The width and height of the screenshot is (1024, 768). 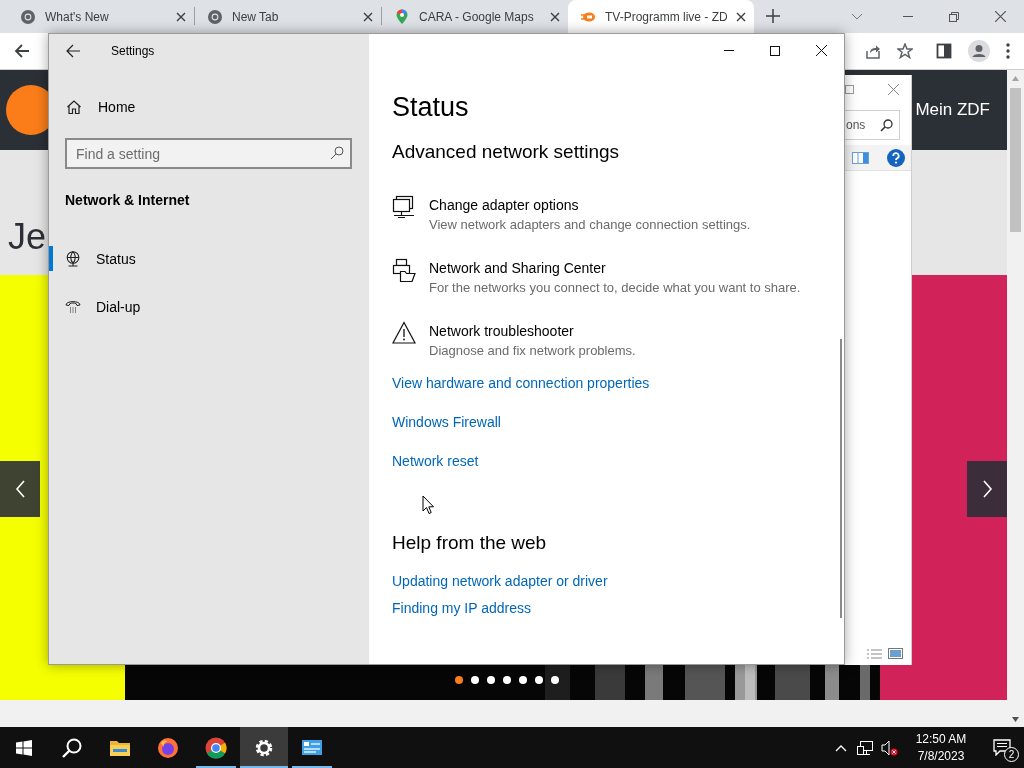 I want to click on section-heading: Advanced network settings, so click(x=506, y=152).